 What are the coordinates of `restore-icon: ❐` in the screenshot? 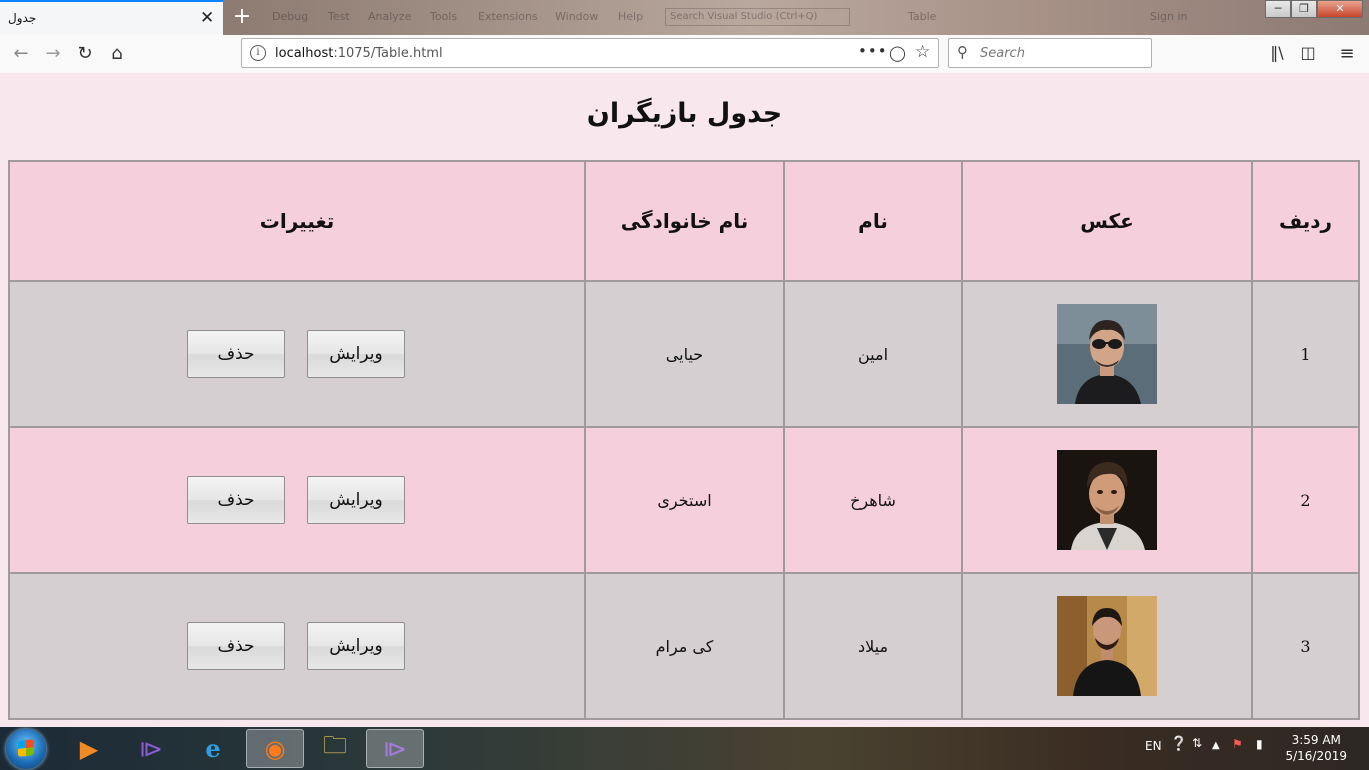 It's located at (1304, 9).